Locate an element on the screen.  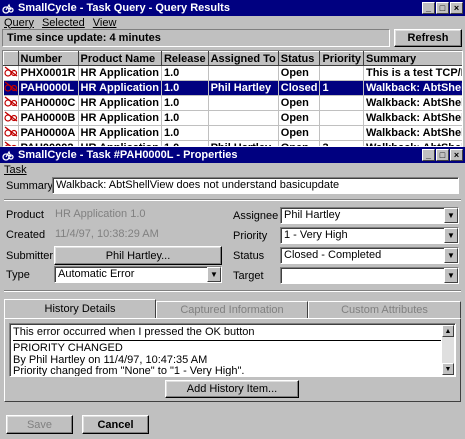
assignee-select: Phil Hartley ▼ is located at coordinates (369, 215).